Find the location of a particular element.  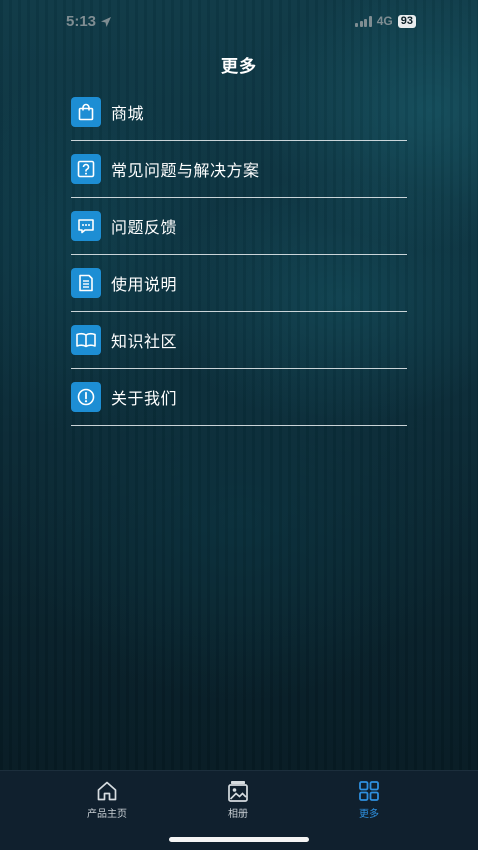

page-title: 更多 is located at coordinates (239, 67).